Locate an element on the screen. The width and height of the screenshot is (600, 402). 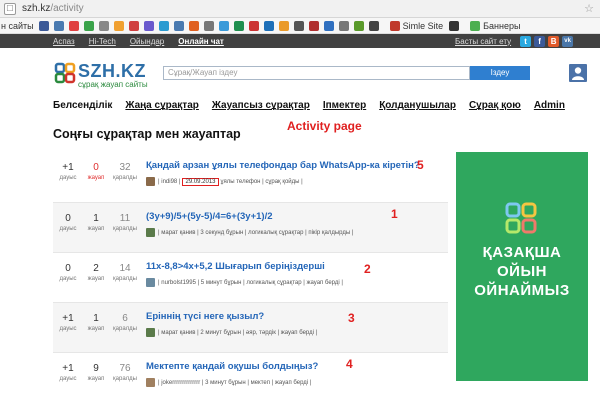
answer-count: 0 жауап is located at coordinates (96, 171).